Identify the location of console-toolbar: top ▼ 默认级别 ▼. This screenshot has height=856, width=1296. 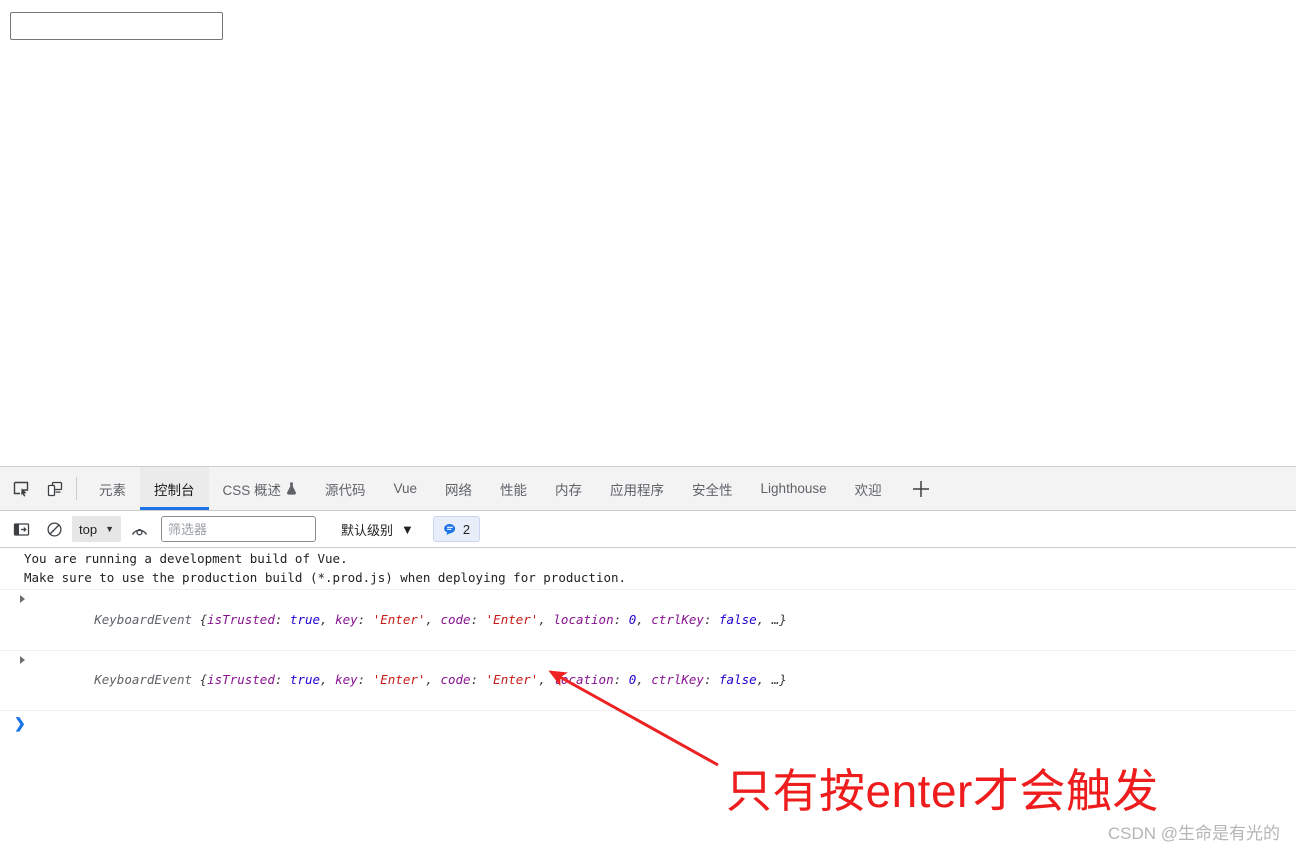
(648, 529).